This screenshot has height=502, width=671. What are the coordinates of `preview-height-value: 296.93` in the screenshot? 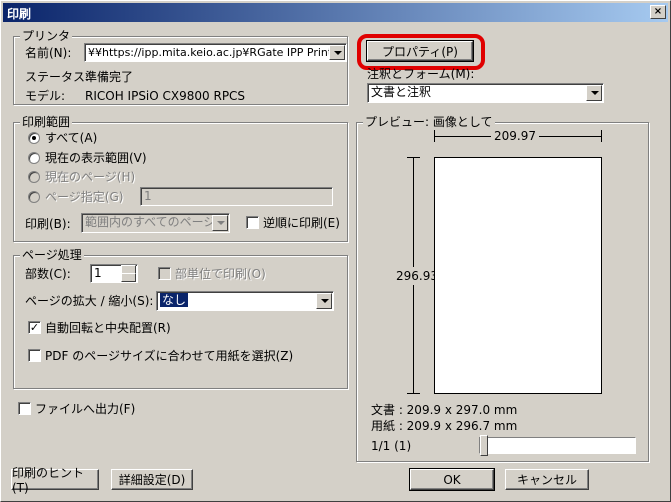 It's located at (417, 276).